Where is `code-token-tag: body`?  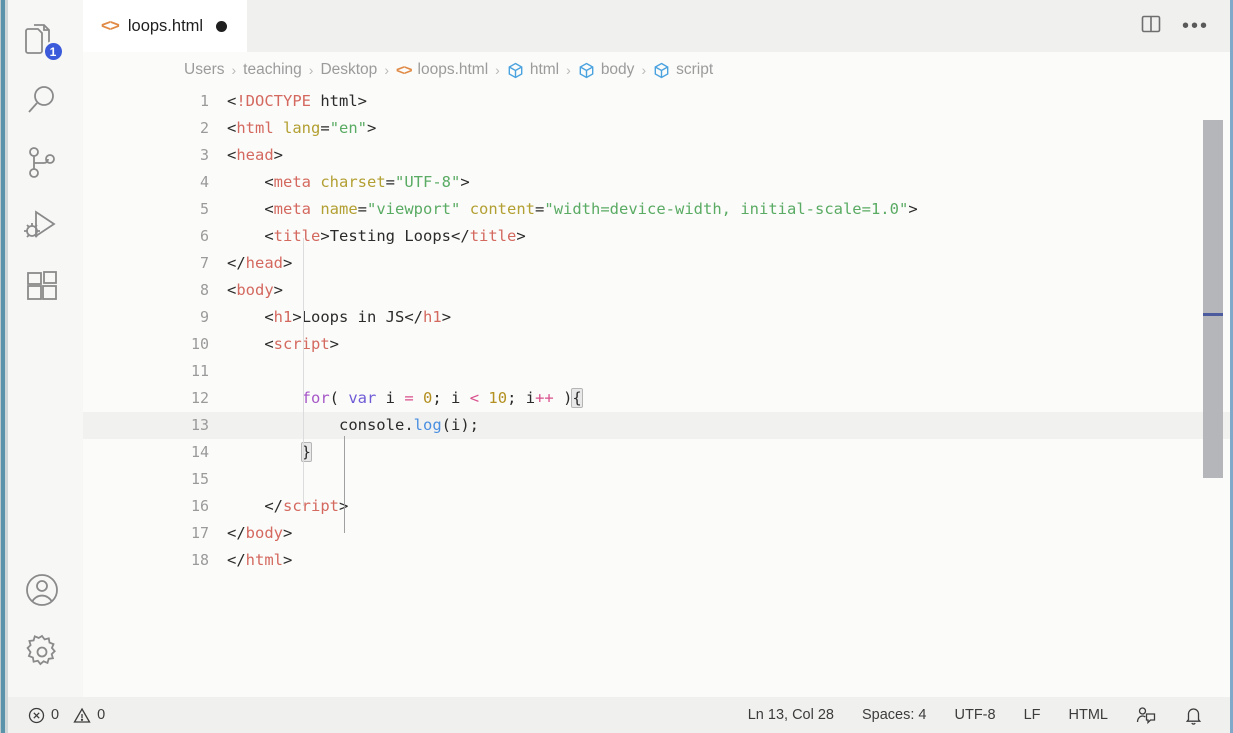
code-token-tag: body is located at coordinates (255, 290).